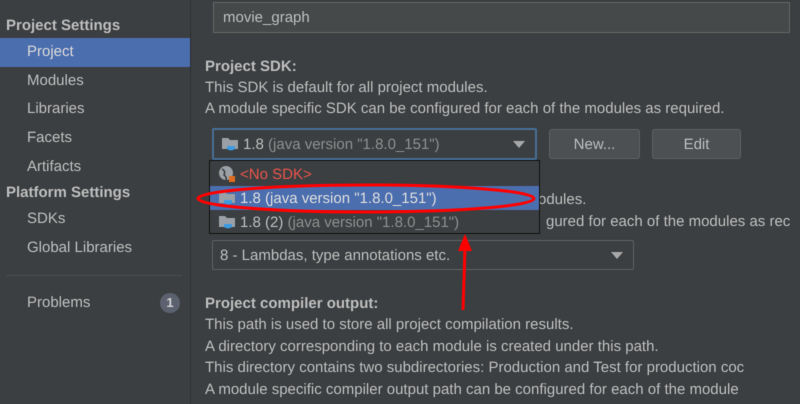 Image resolution: width=800 pixels, height=404 pixels. Describe the element at coordinates (563, 200) in the screenshot. I see `description-text: odules.` at that location.